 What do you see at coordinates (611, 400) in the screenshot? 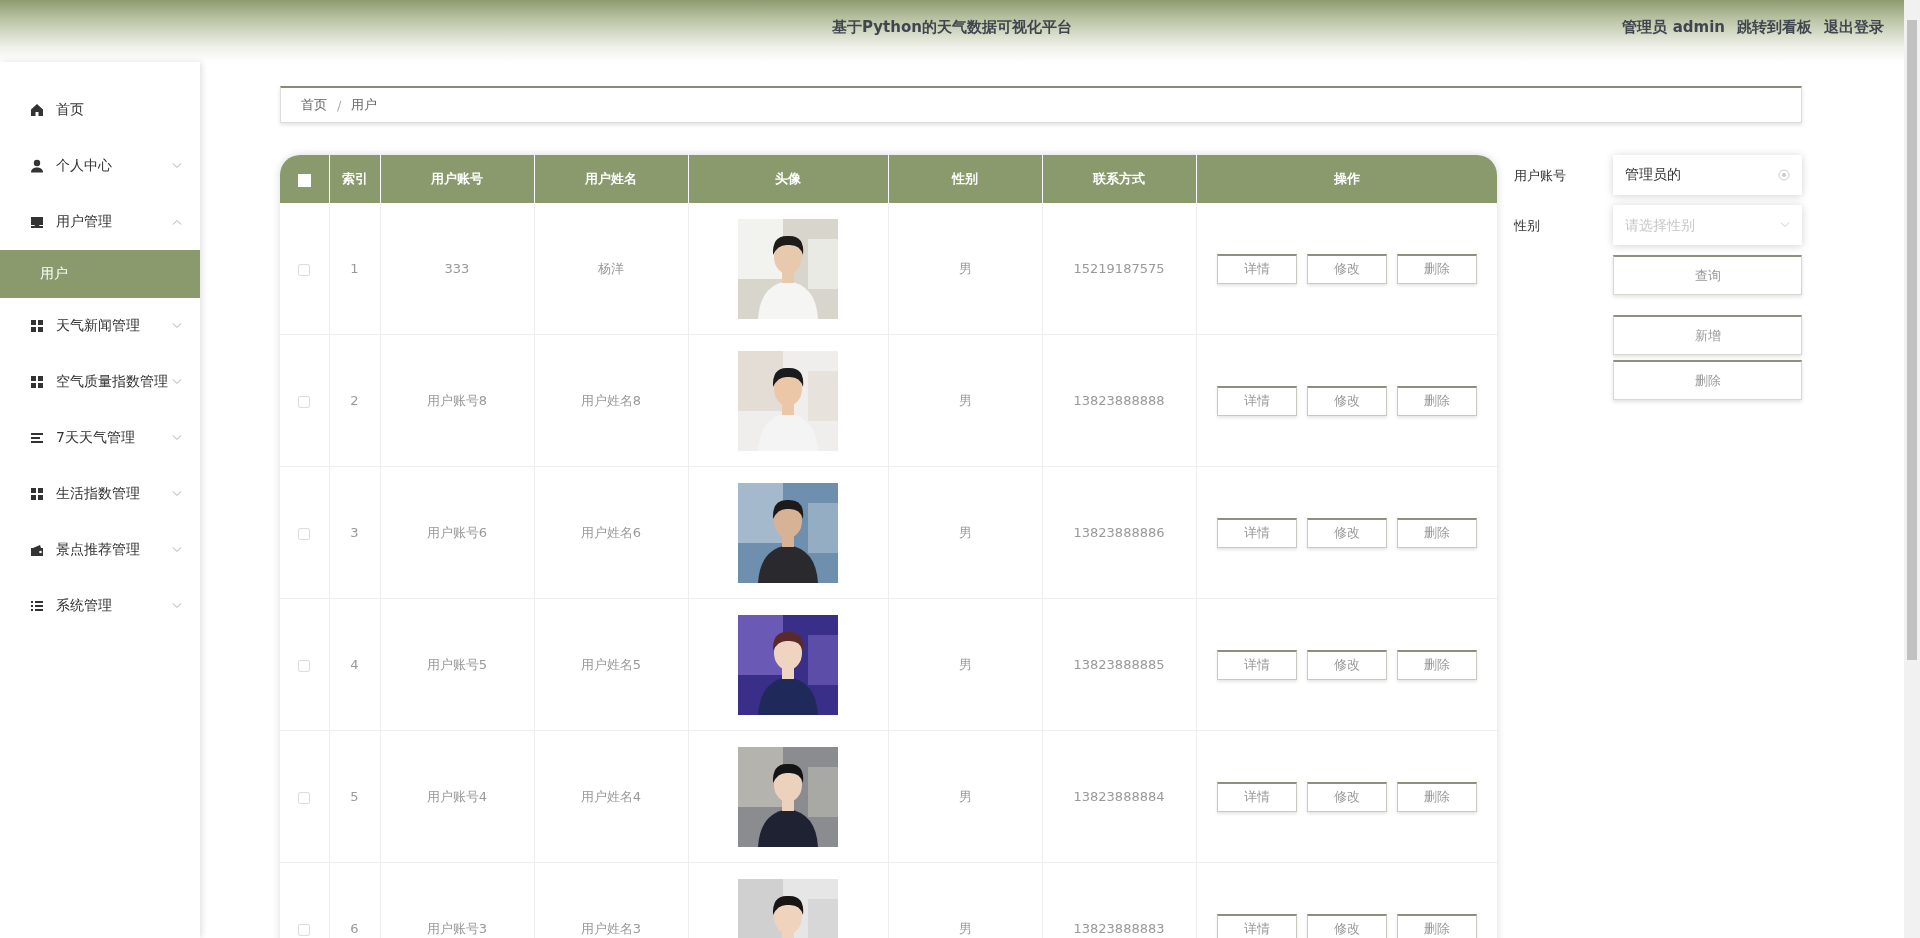
I see `table-cell: 用户姓名8` at bounding box center [611, 400].